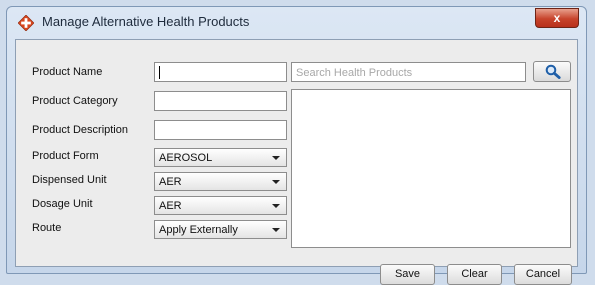 This screenshot has width=595, height=285. What do you see at coordinates (474, 274) in the screenshot?
I see `clear-button: Clear` at bounding box center [474, 274].